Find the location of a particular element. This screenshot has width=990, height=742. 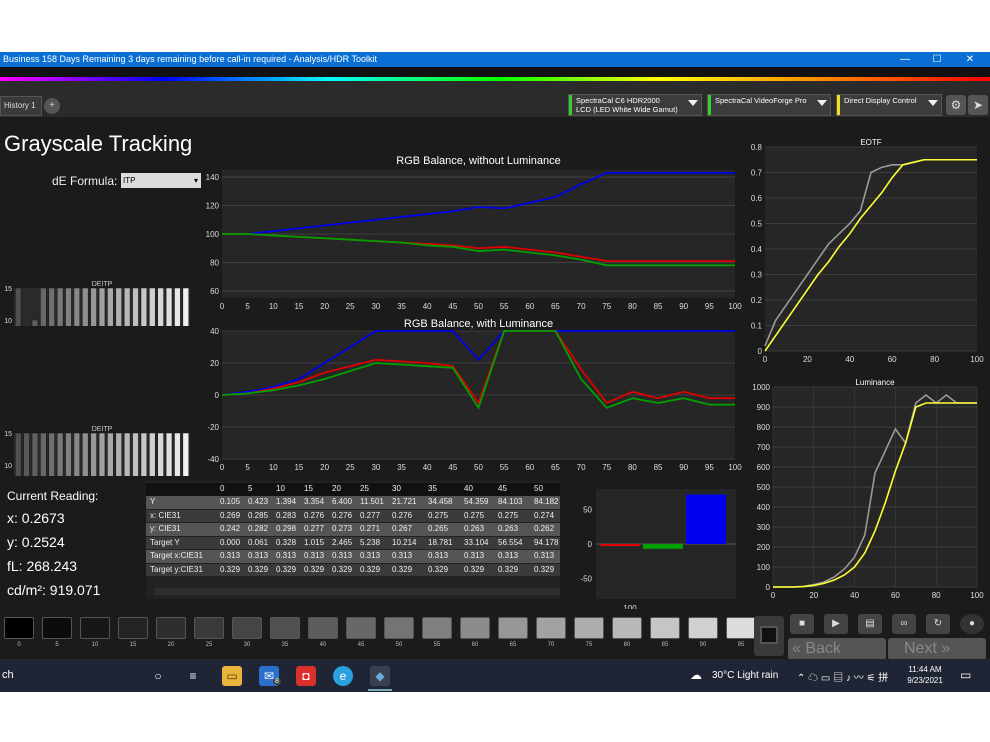

x-tick-label: 80 is located at coordinates (934, 359).